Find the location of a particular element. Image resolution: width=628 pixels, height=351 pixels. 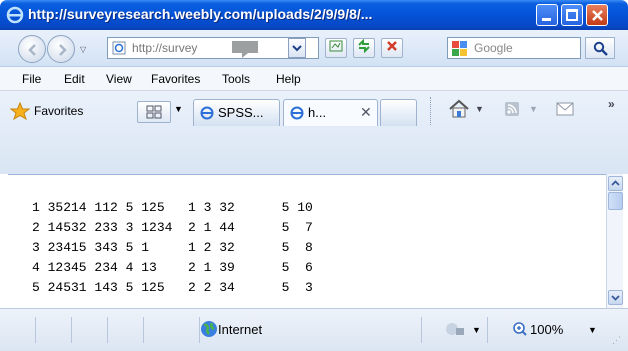

search-button is located at coordinates (600, 48).